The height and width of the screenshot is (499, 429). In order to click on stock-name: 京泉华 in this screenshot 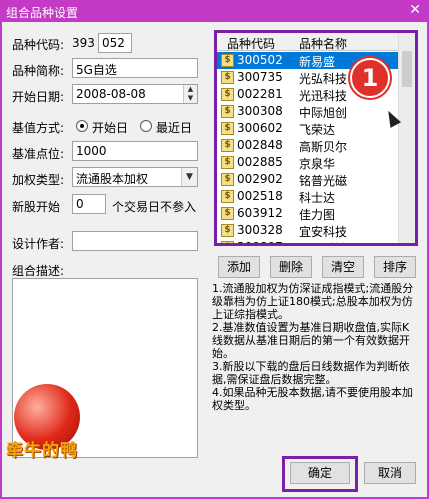, I will do `click(317, 164)`.